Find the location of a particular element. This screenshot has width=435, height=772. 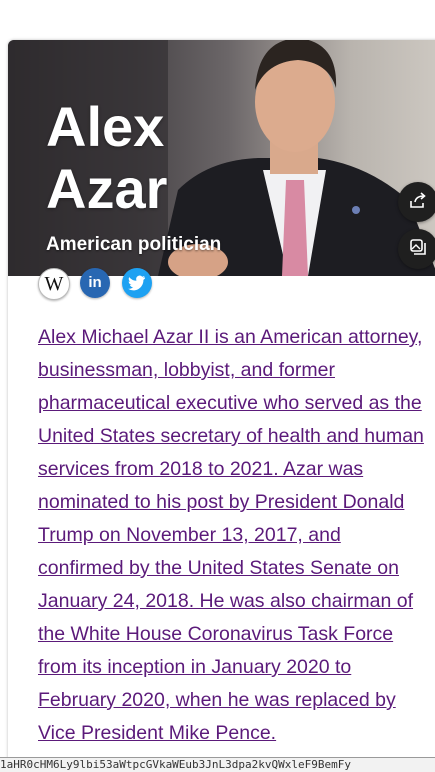

page-title: Alex Azar is located at coordinates (146, 158).